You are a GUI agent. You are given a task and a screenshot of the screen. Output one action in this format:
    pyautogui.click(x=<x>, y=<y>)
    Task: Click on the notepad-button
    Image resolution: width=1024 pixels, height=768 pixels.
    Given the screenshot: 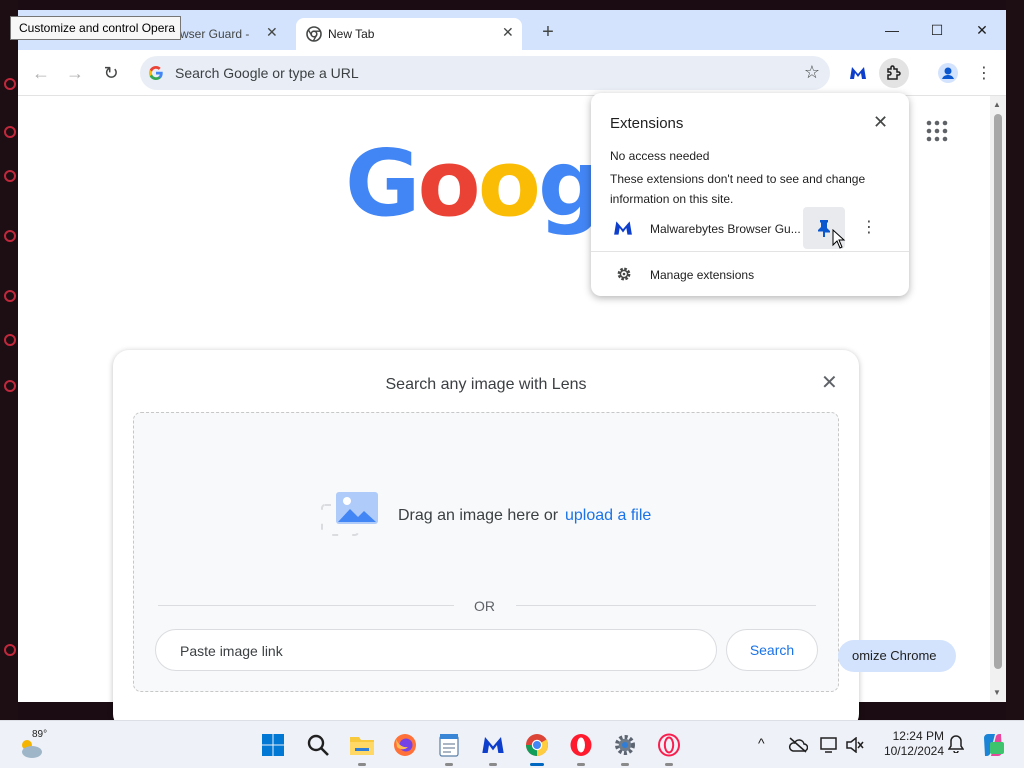 What is the action you would take?
    pyautogui.click(x=449, y=747)
    